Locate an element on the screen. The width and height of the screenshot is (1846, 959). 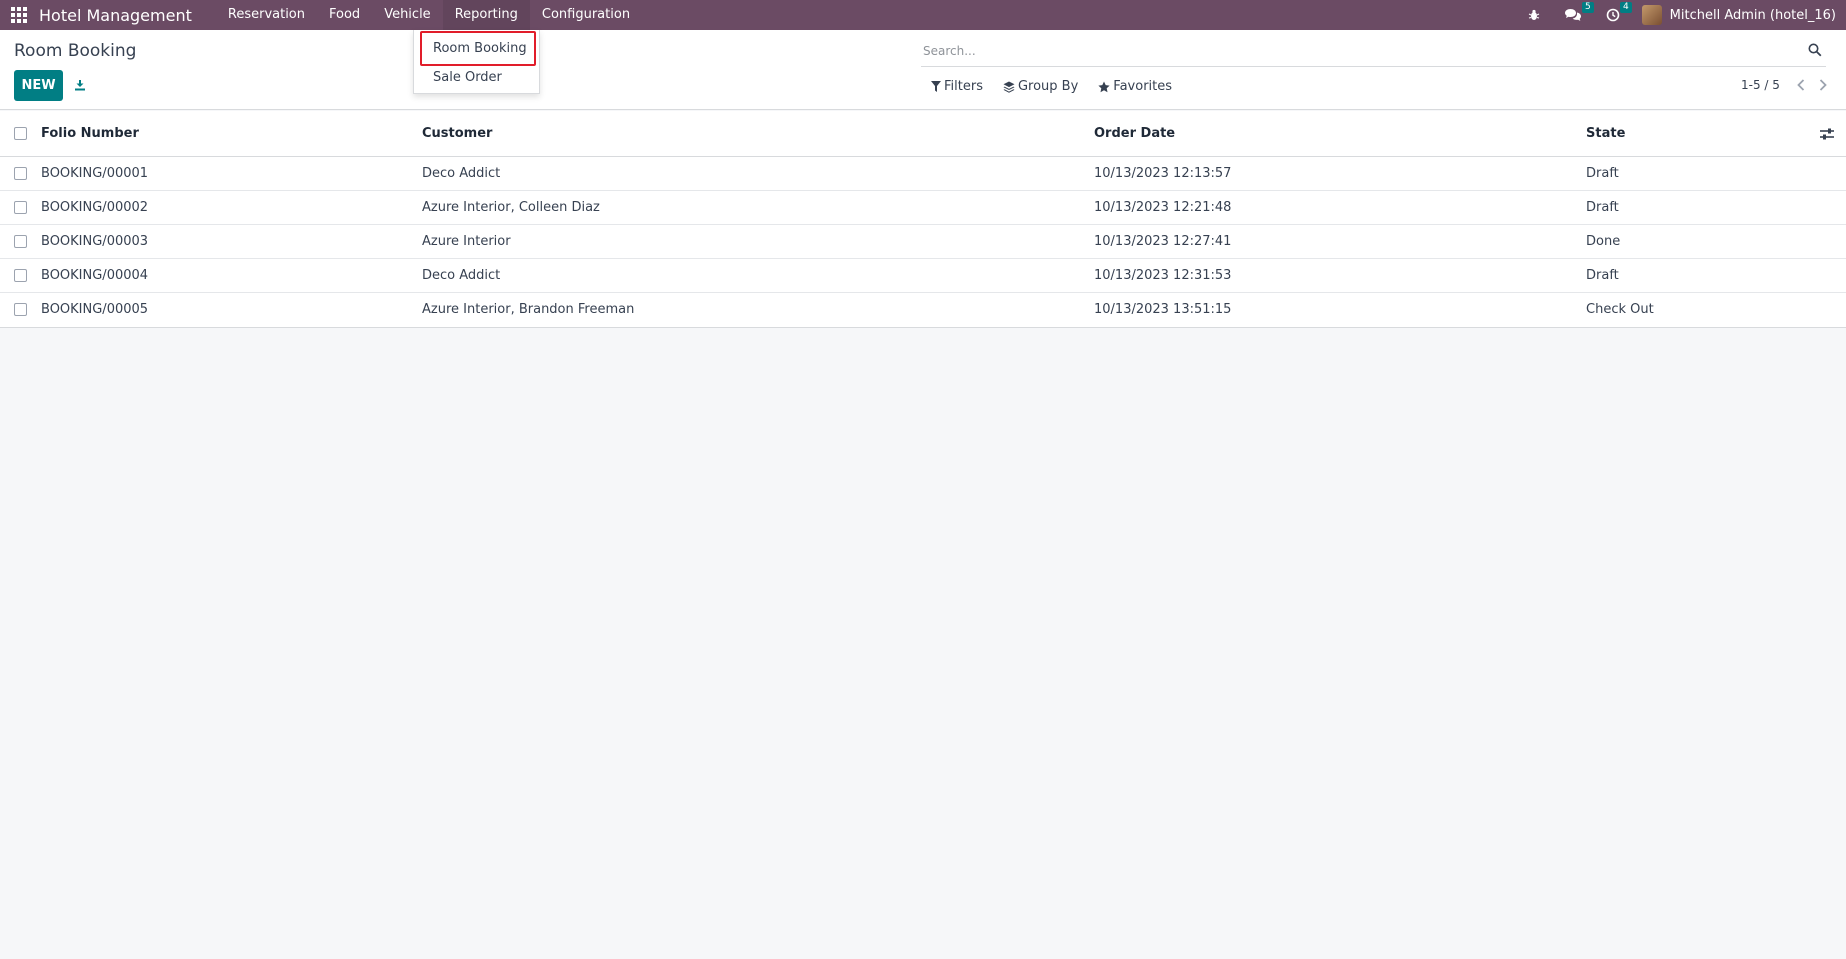
filter-icon is located at coordinates (936, 86).